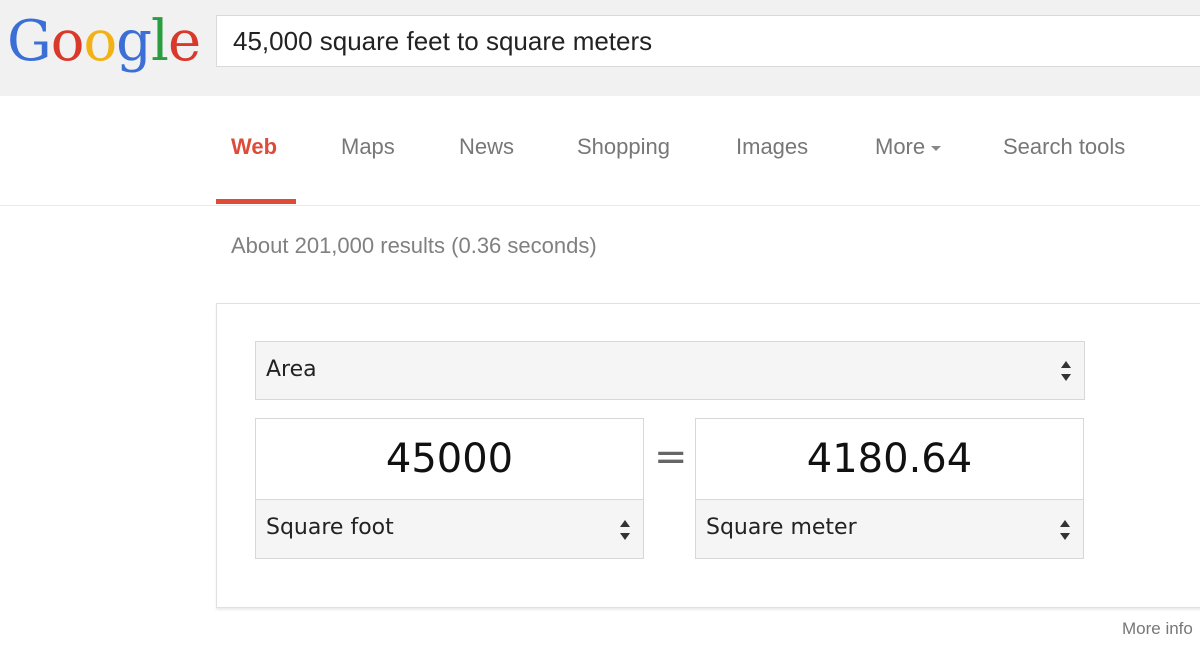 The image size is (1200, 649). I want to click on from-unit-label: Square foot, so click(330, 527).